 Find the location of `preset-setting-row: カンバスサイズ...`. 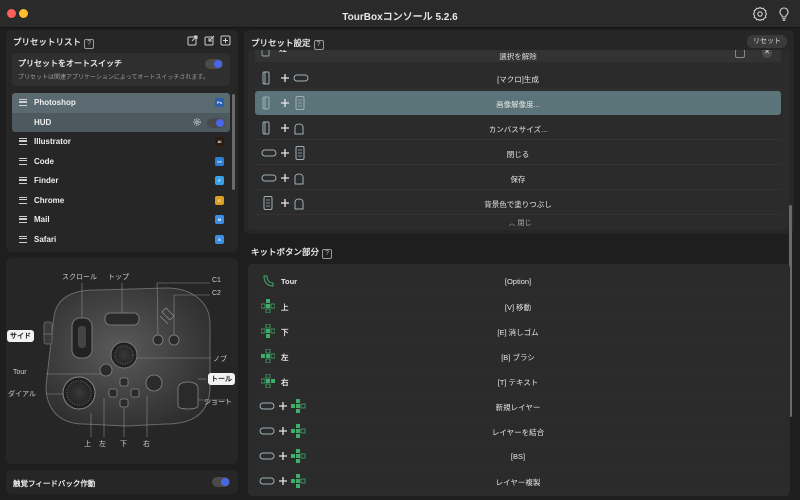

preset-setting-row: カンバスサイズ... is located at coordinates (518, 128).